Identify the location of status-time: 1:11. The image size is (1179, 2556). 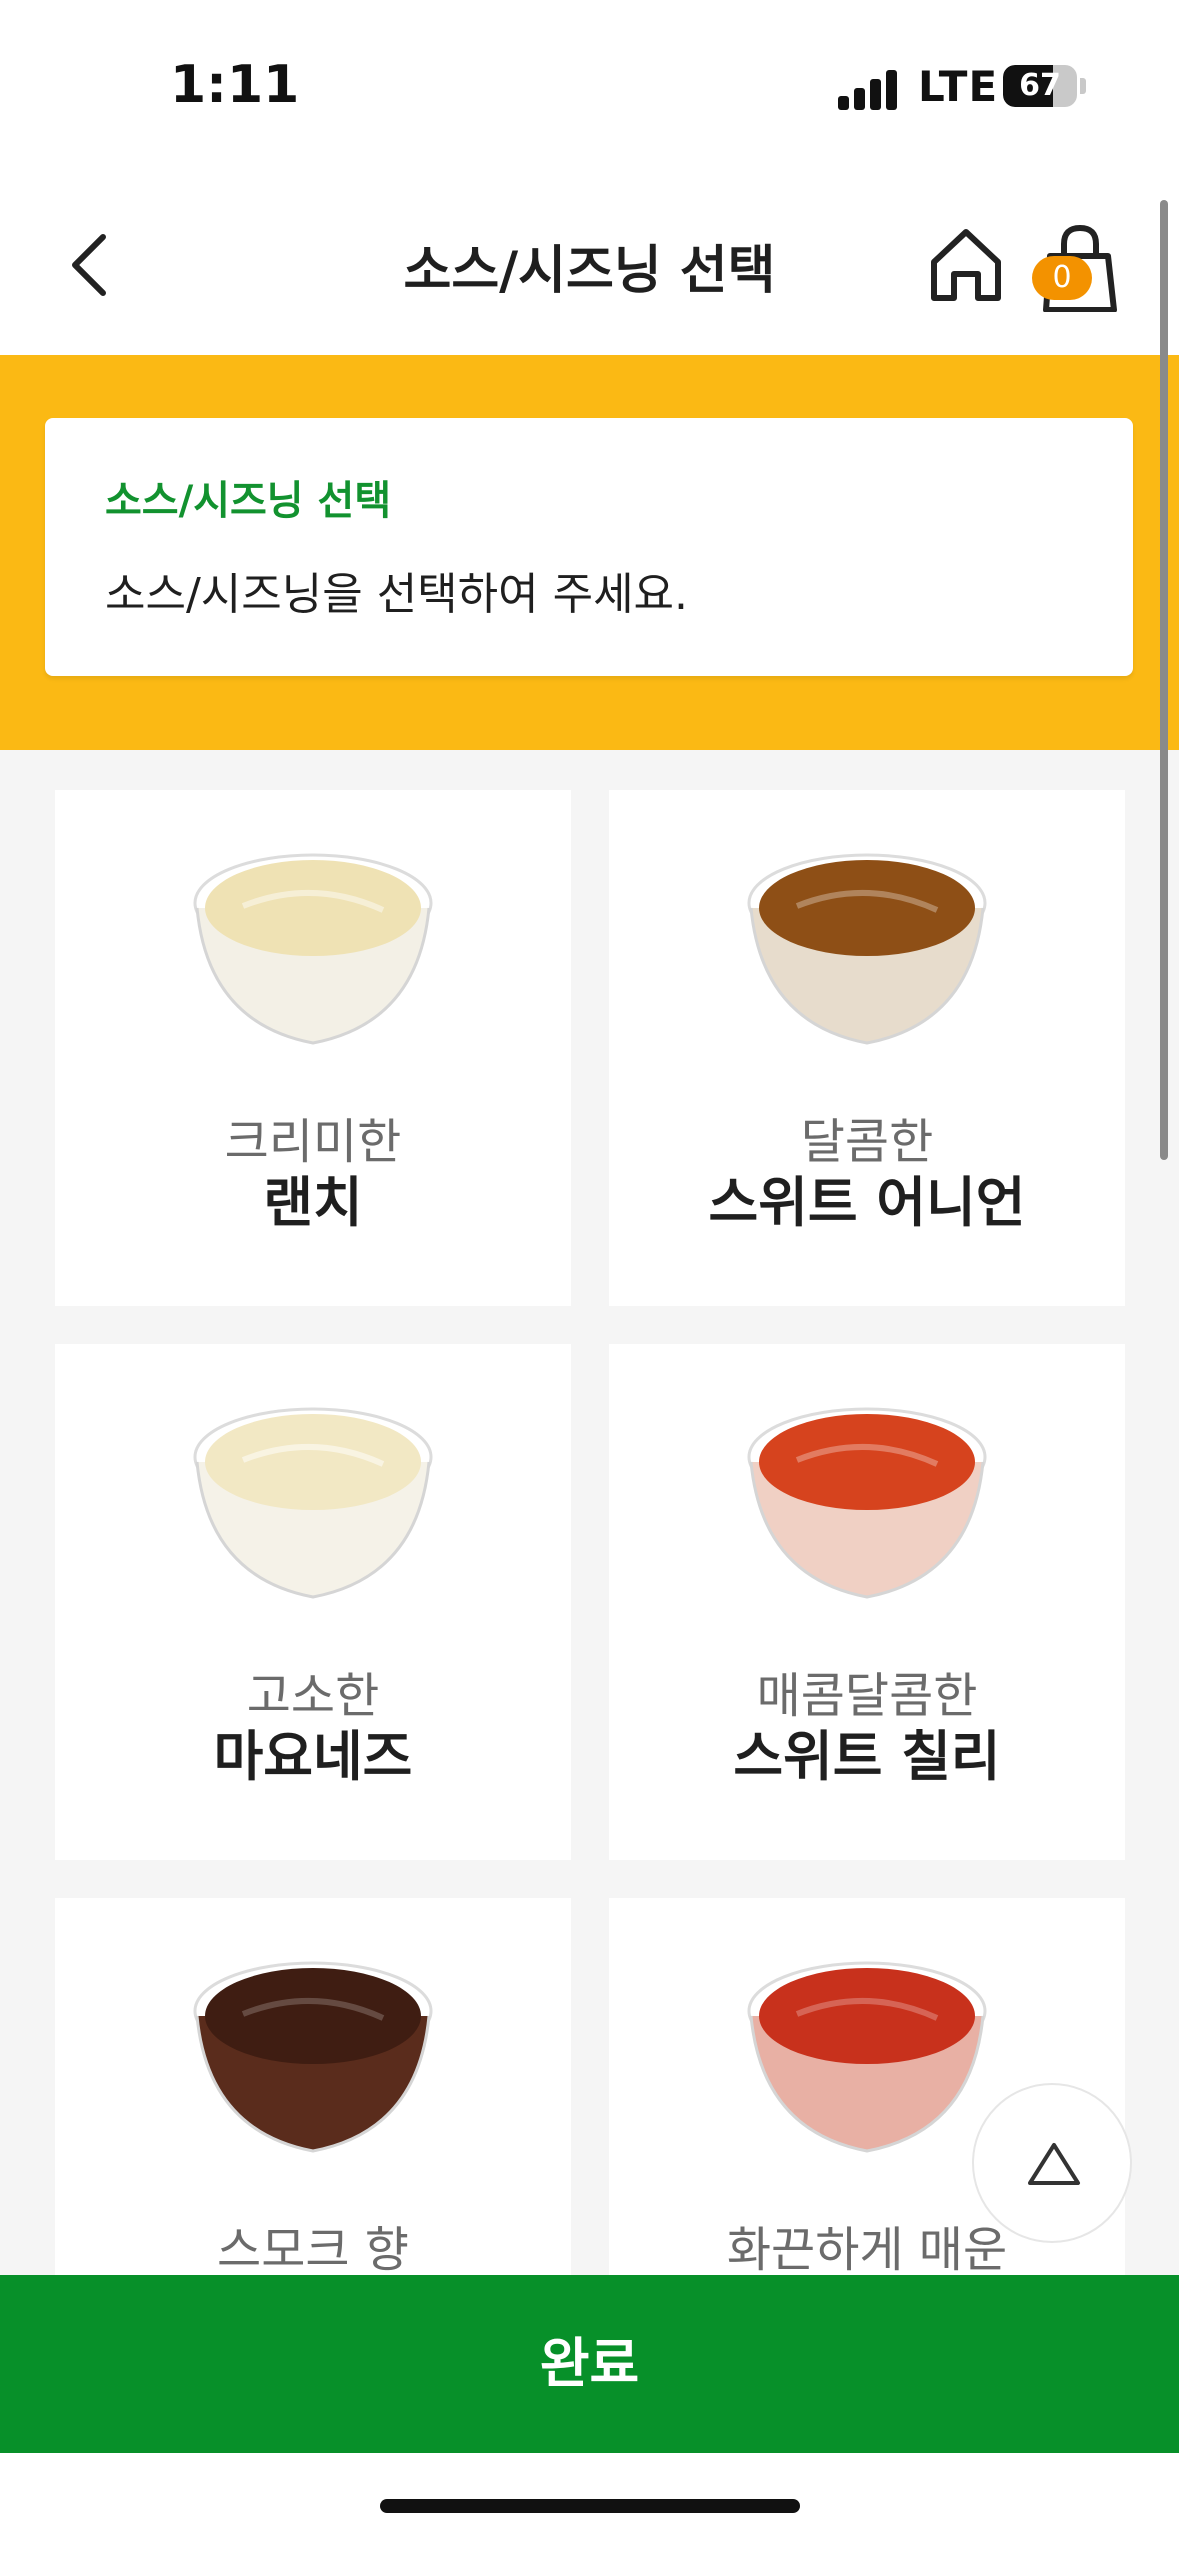
(235, 85).